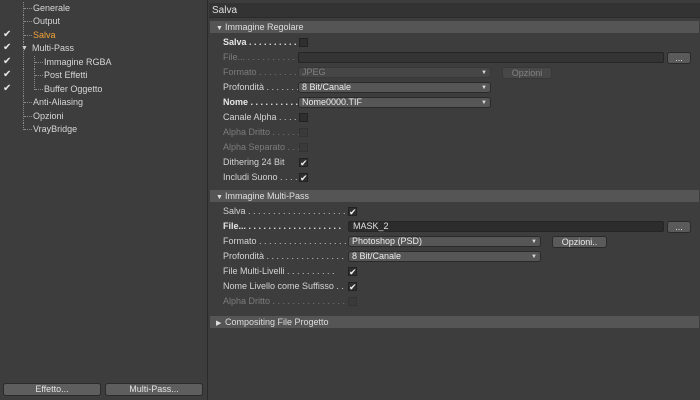  I want to click on tree-item-label: Generale, so click(52, 8).